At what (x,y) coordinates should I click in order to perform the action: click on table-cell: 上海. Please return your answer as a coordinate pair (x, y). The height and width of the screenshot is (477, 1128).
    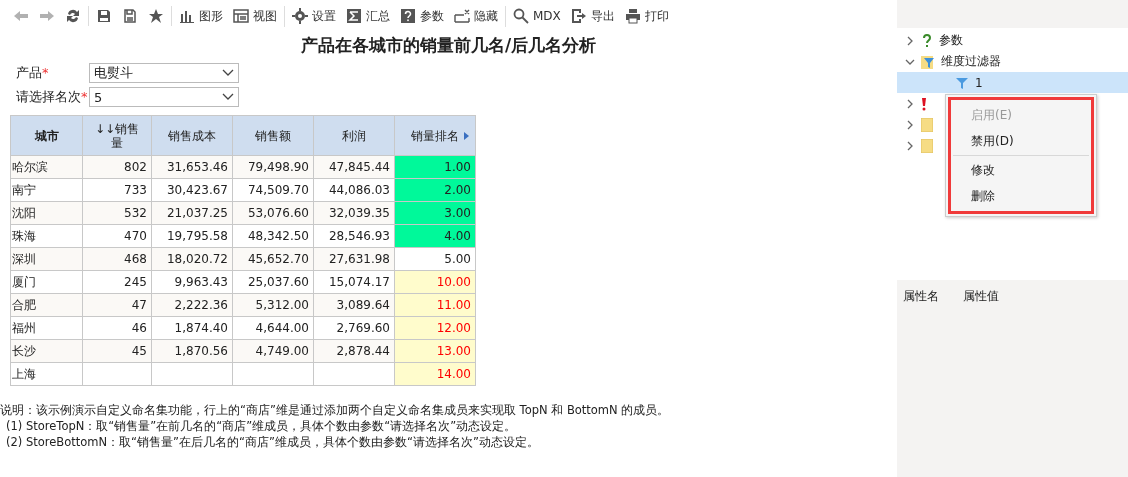
    Looking at the image, I should click on (46, 374).